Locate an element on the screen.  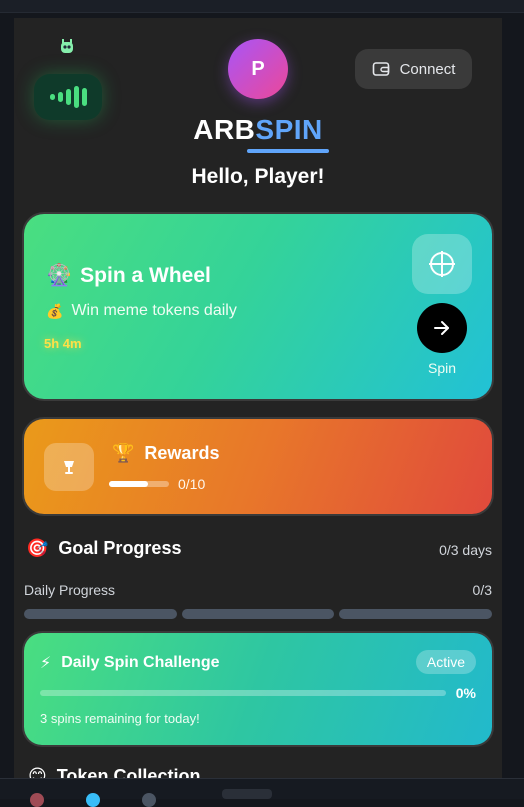
rewards-count: 0/10 is located at coordinates (192, 484).